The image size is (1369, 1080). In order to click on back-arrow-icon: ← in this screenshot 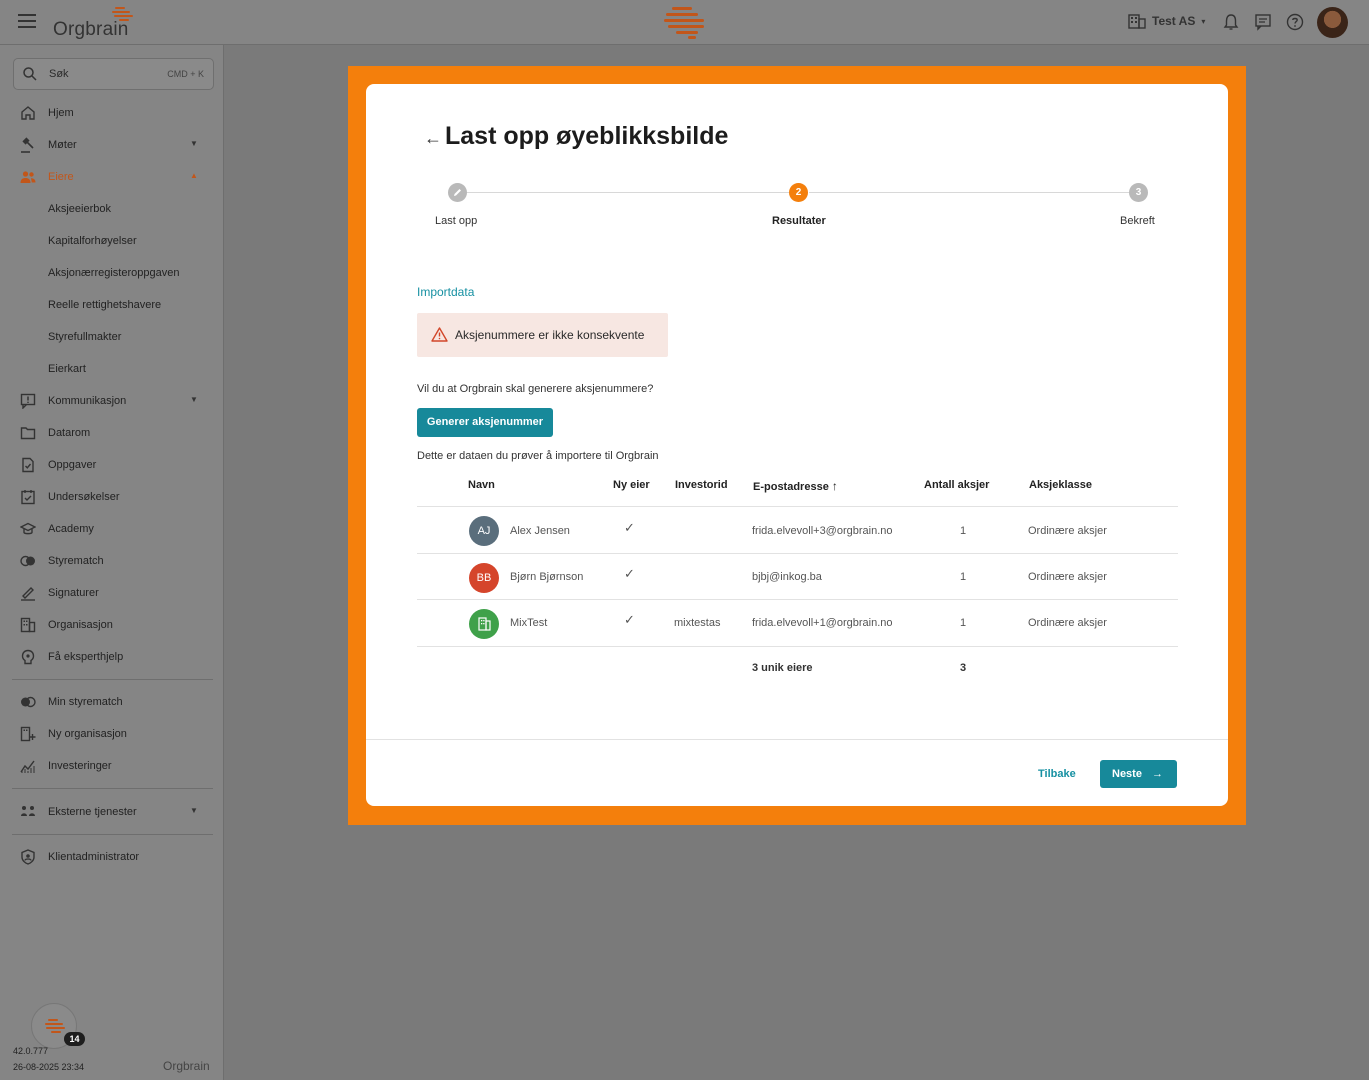, I will do `click(433, 138)`.